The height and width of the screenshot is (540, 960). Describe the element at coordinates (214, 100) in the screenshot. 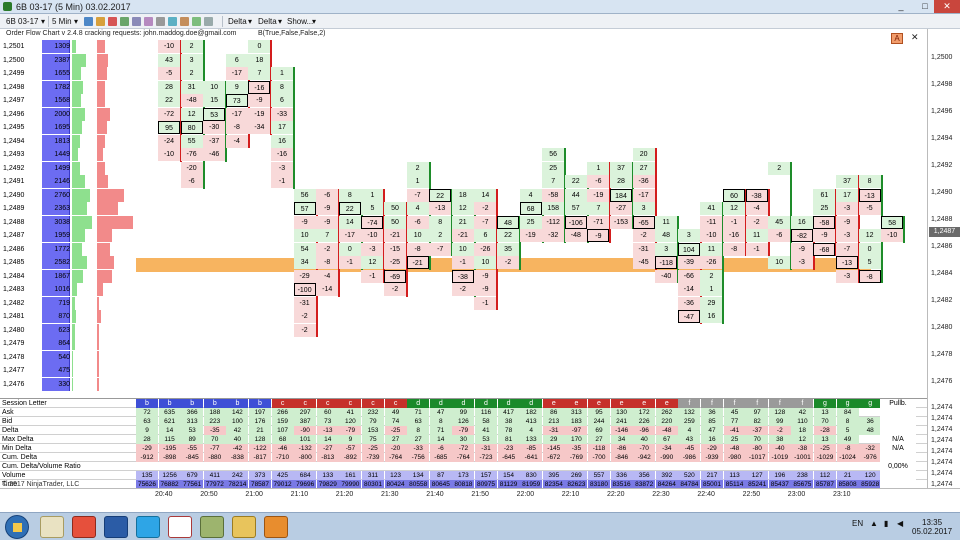

I see `delta-cell: 15` at that location.